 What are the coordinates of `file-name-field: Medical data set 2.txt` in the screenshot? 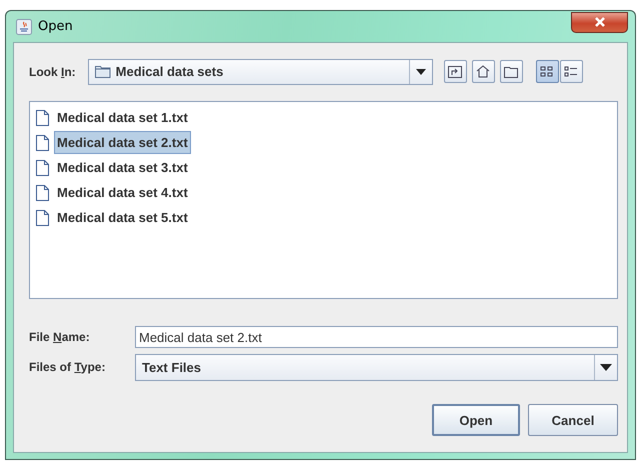 It's located at (376, 337).